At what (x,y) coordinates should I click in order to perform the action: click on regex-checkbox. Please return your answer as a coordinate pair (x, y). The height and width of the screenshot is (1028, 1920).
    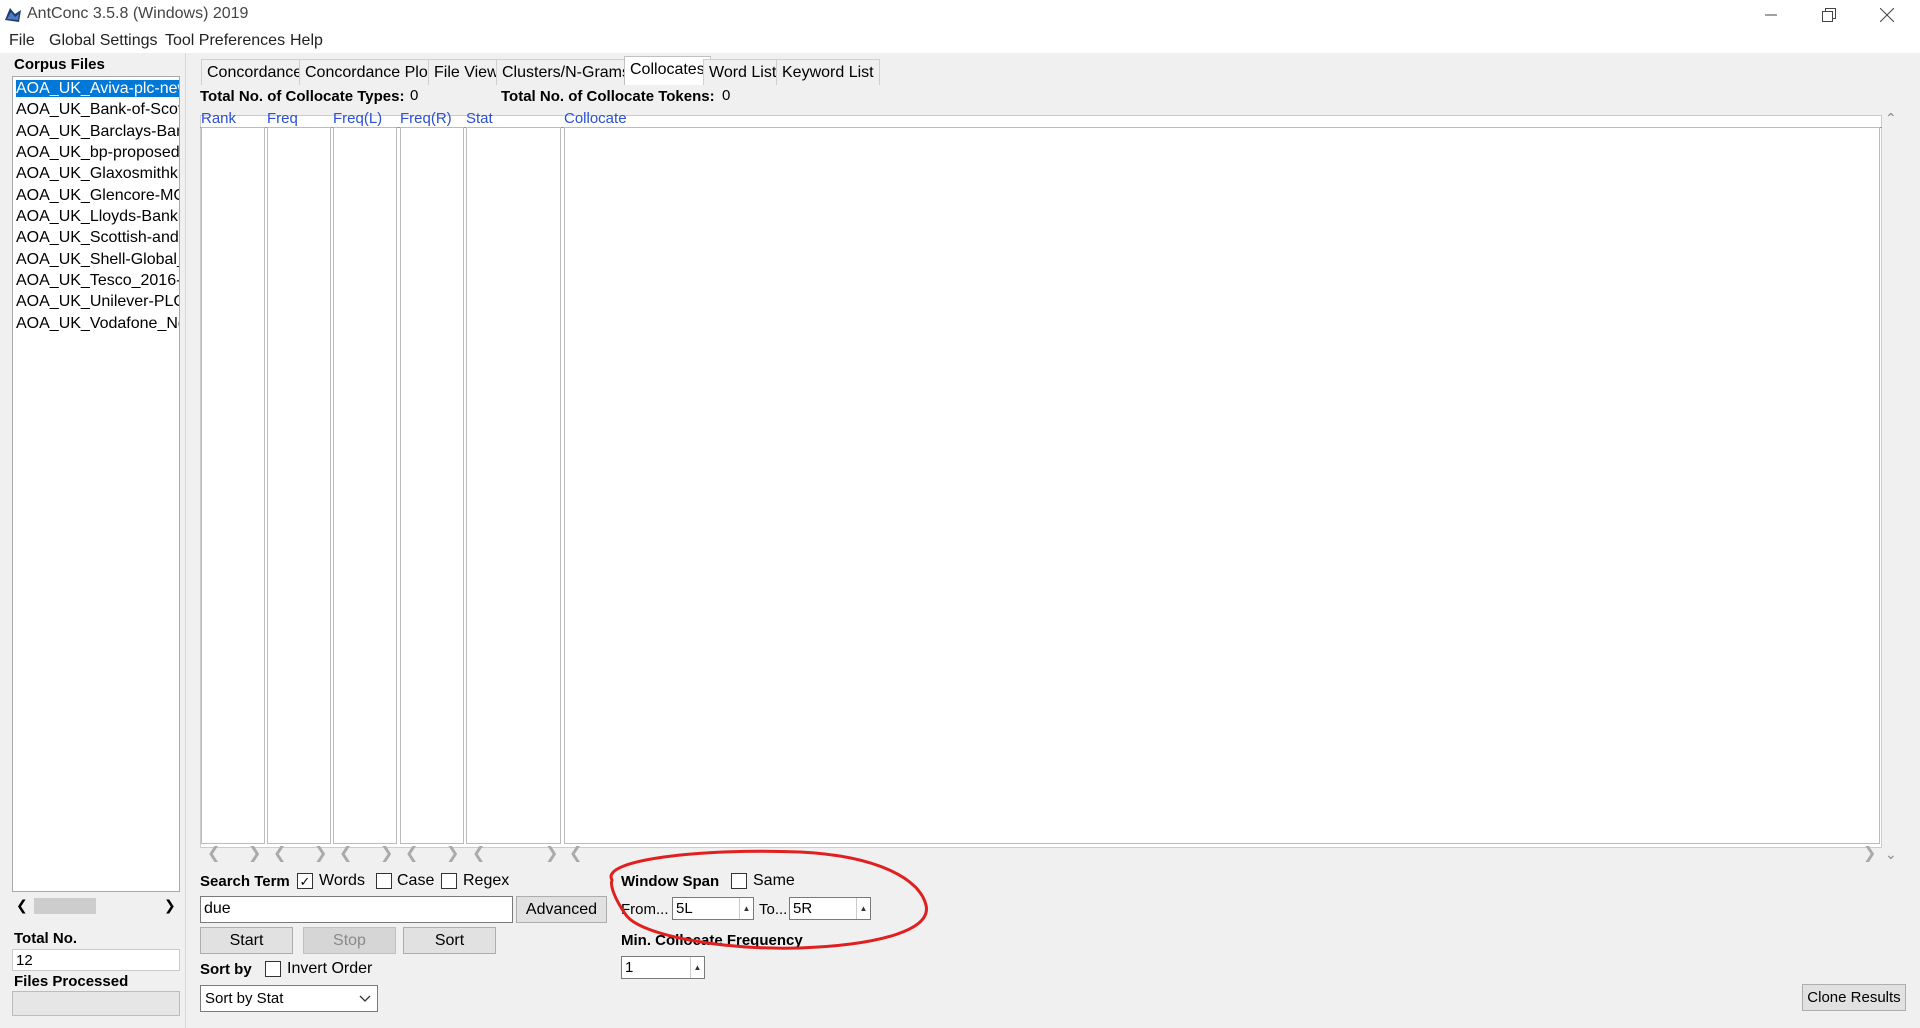
    Looking at the image, I should click on (449, 881).